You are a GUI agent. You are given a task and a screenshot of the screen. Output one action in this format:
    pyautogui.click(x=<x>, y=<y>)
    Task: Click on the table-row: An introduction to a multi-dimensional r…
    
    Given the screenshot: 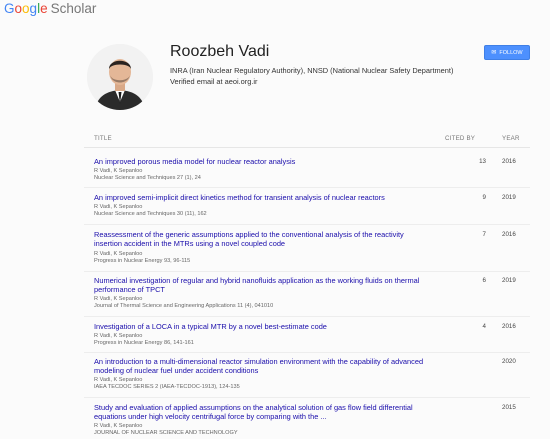 What is the action you would take?
    pyautogui.click(x=307, y=377)
    